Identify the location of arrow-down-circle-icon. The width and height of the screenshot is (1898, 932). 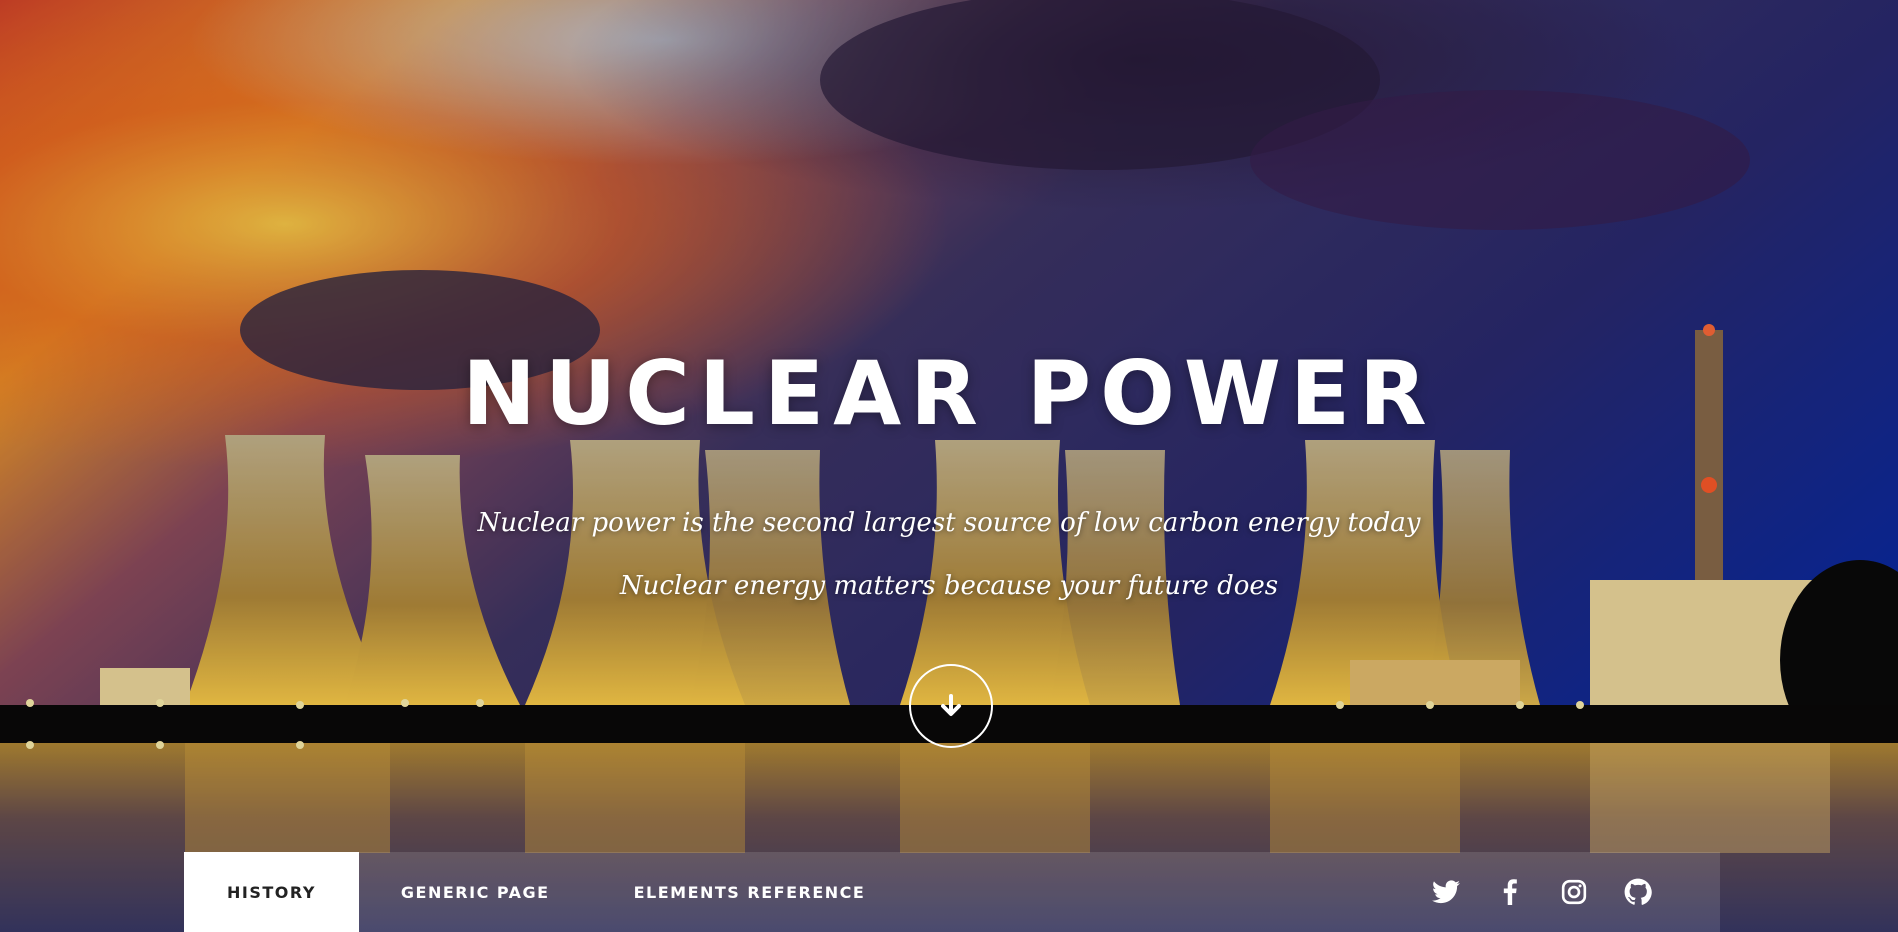
(951, 705).